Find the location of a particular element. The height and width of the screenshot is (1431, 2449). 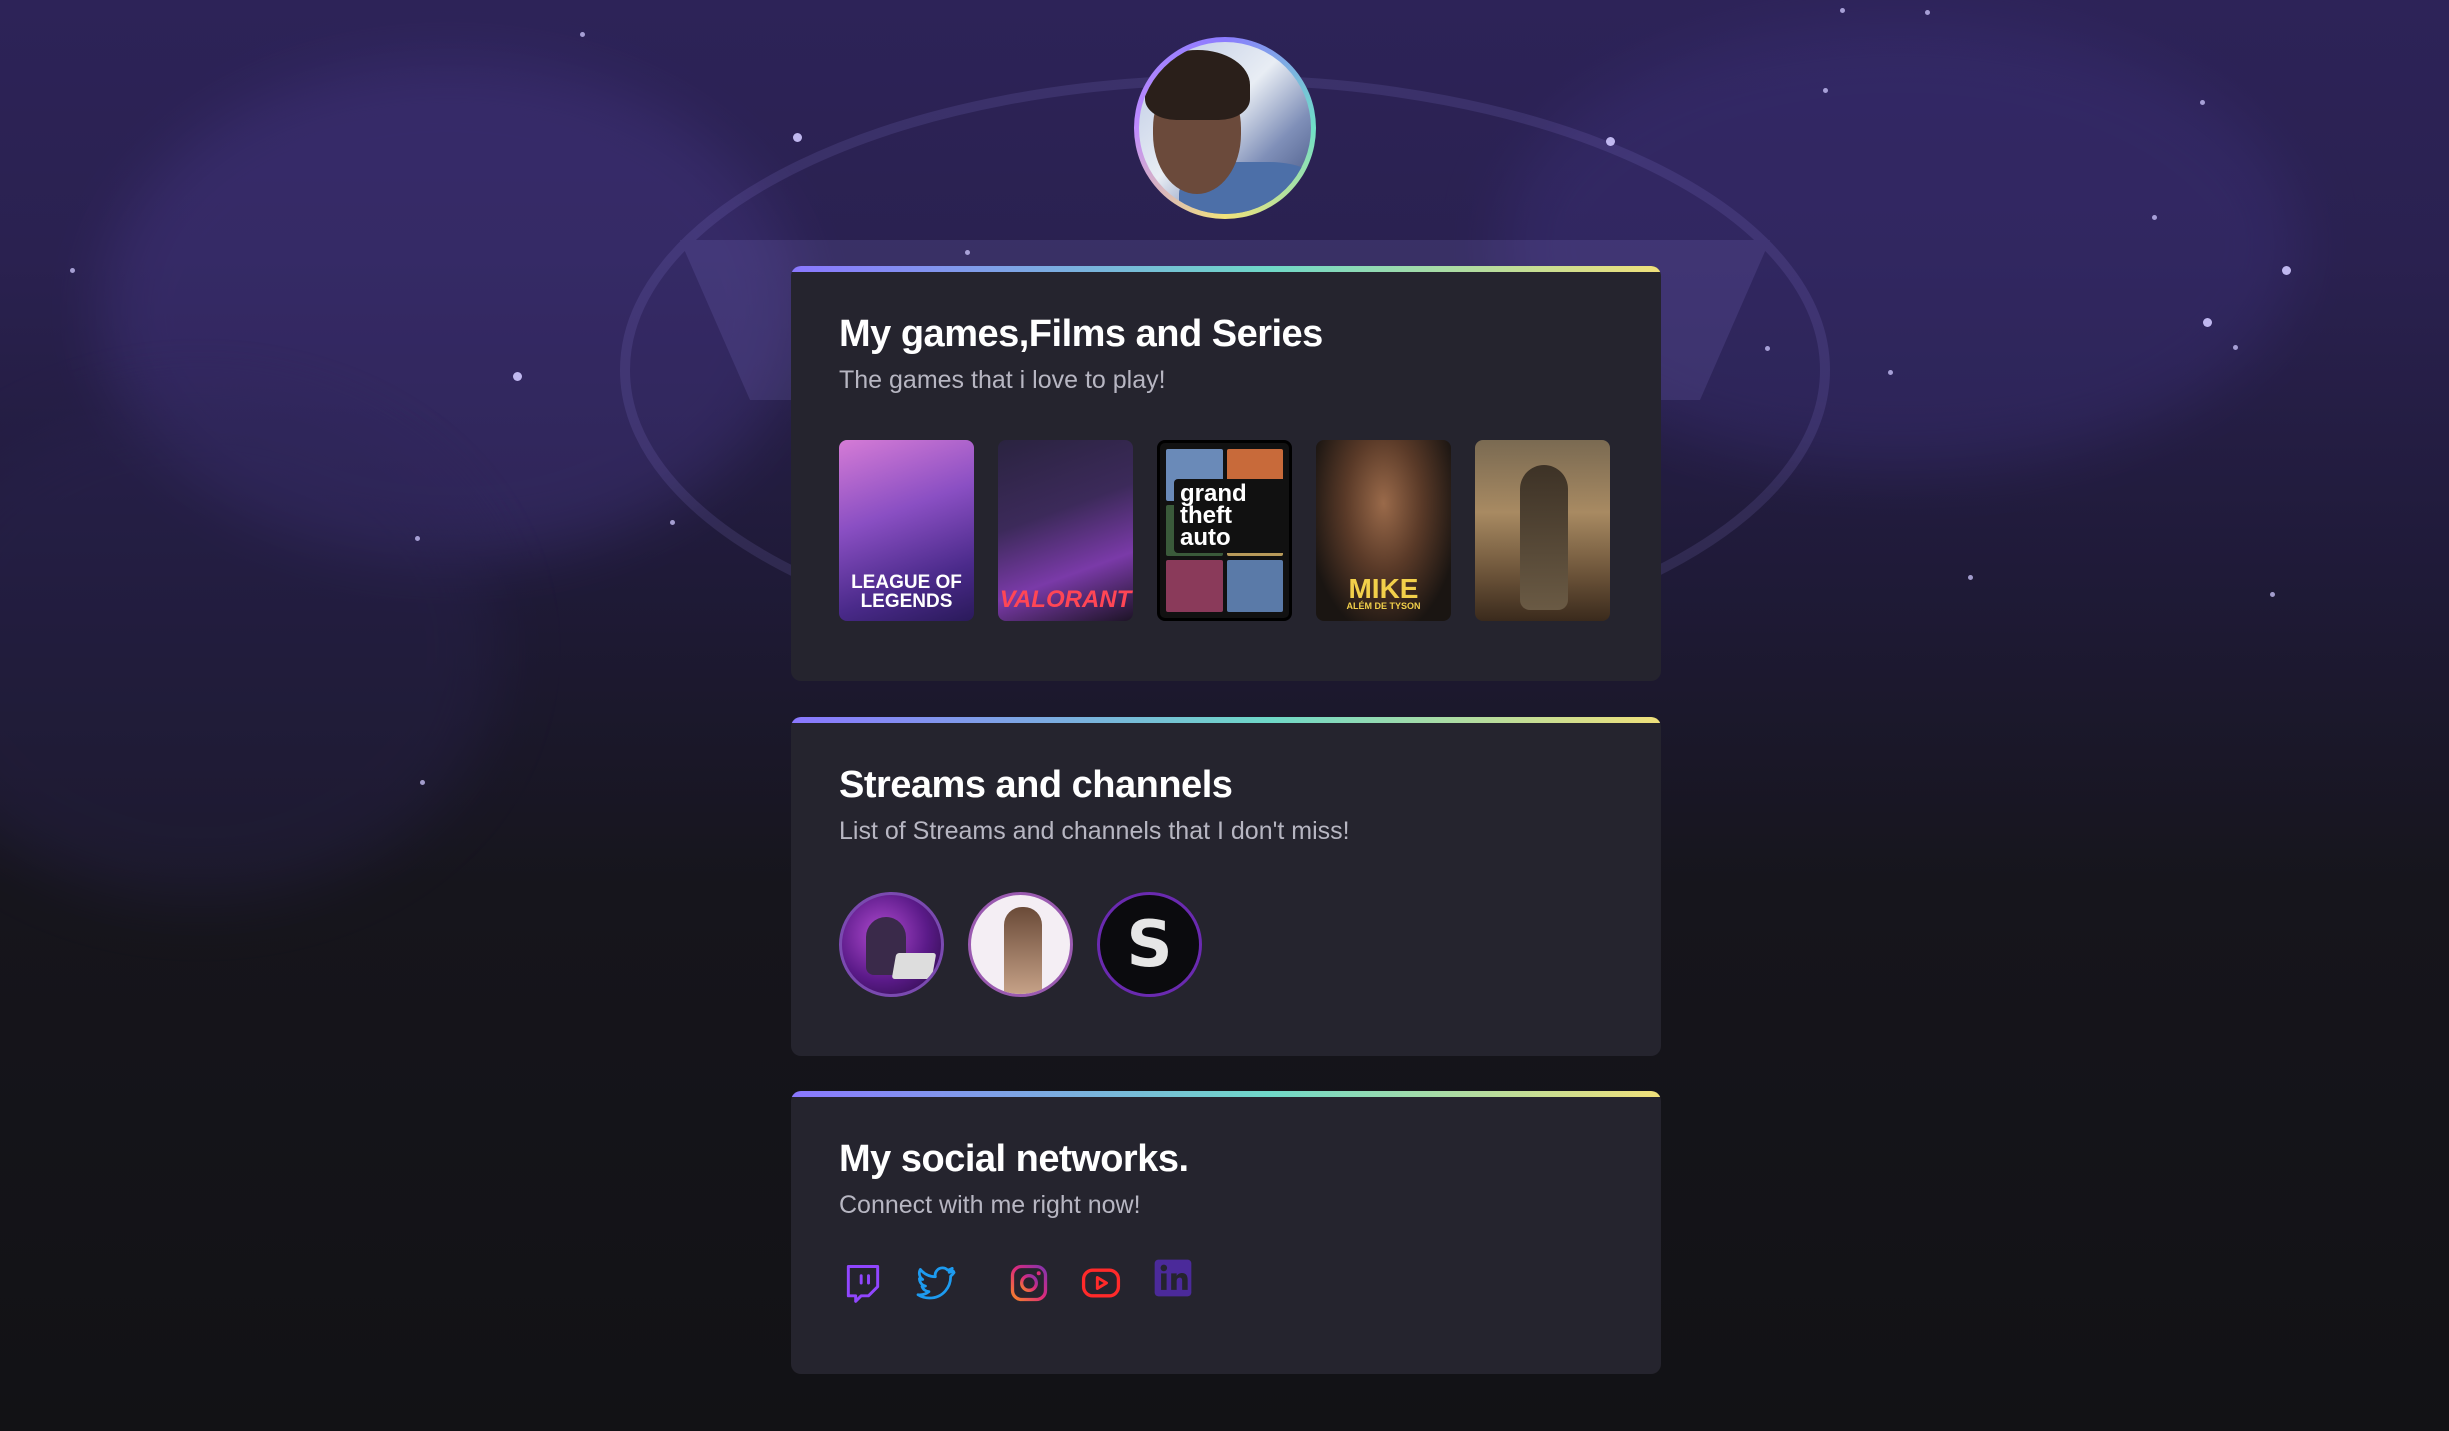

poster-film is located at coordinates (1542, 530).